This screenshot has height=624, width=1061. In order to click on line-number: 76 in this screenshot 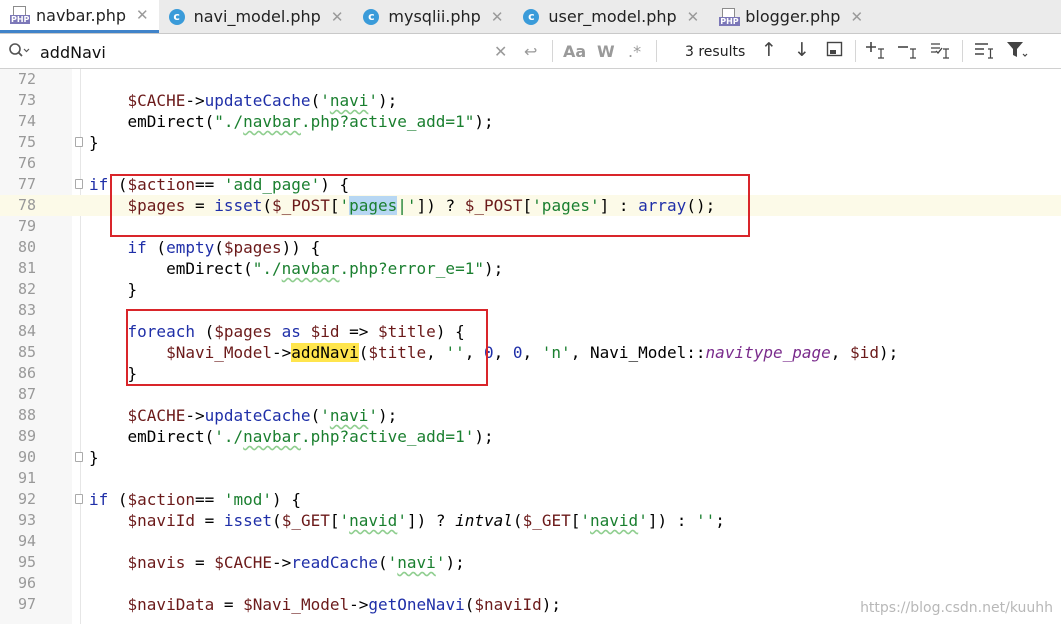, I will do `click(26, 163)`.